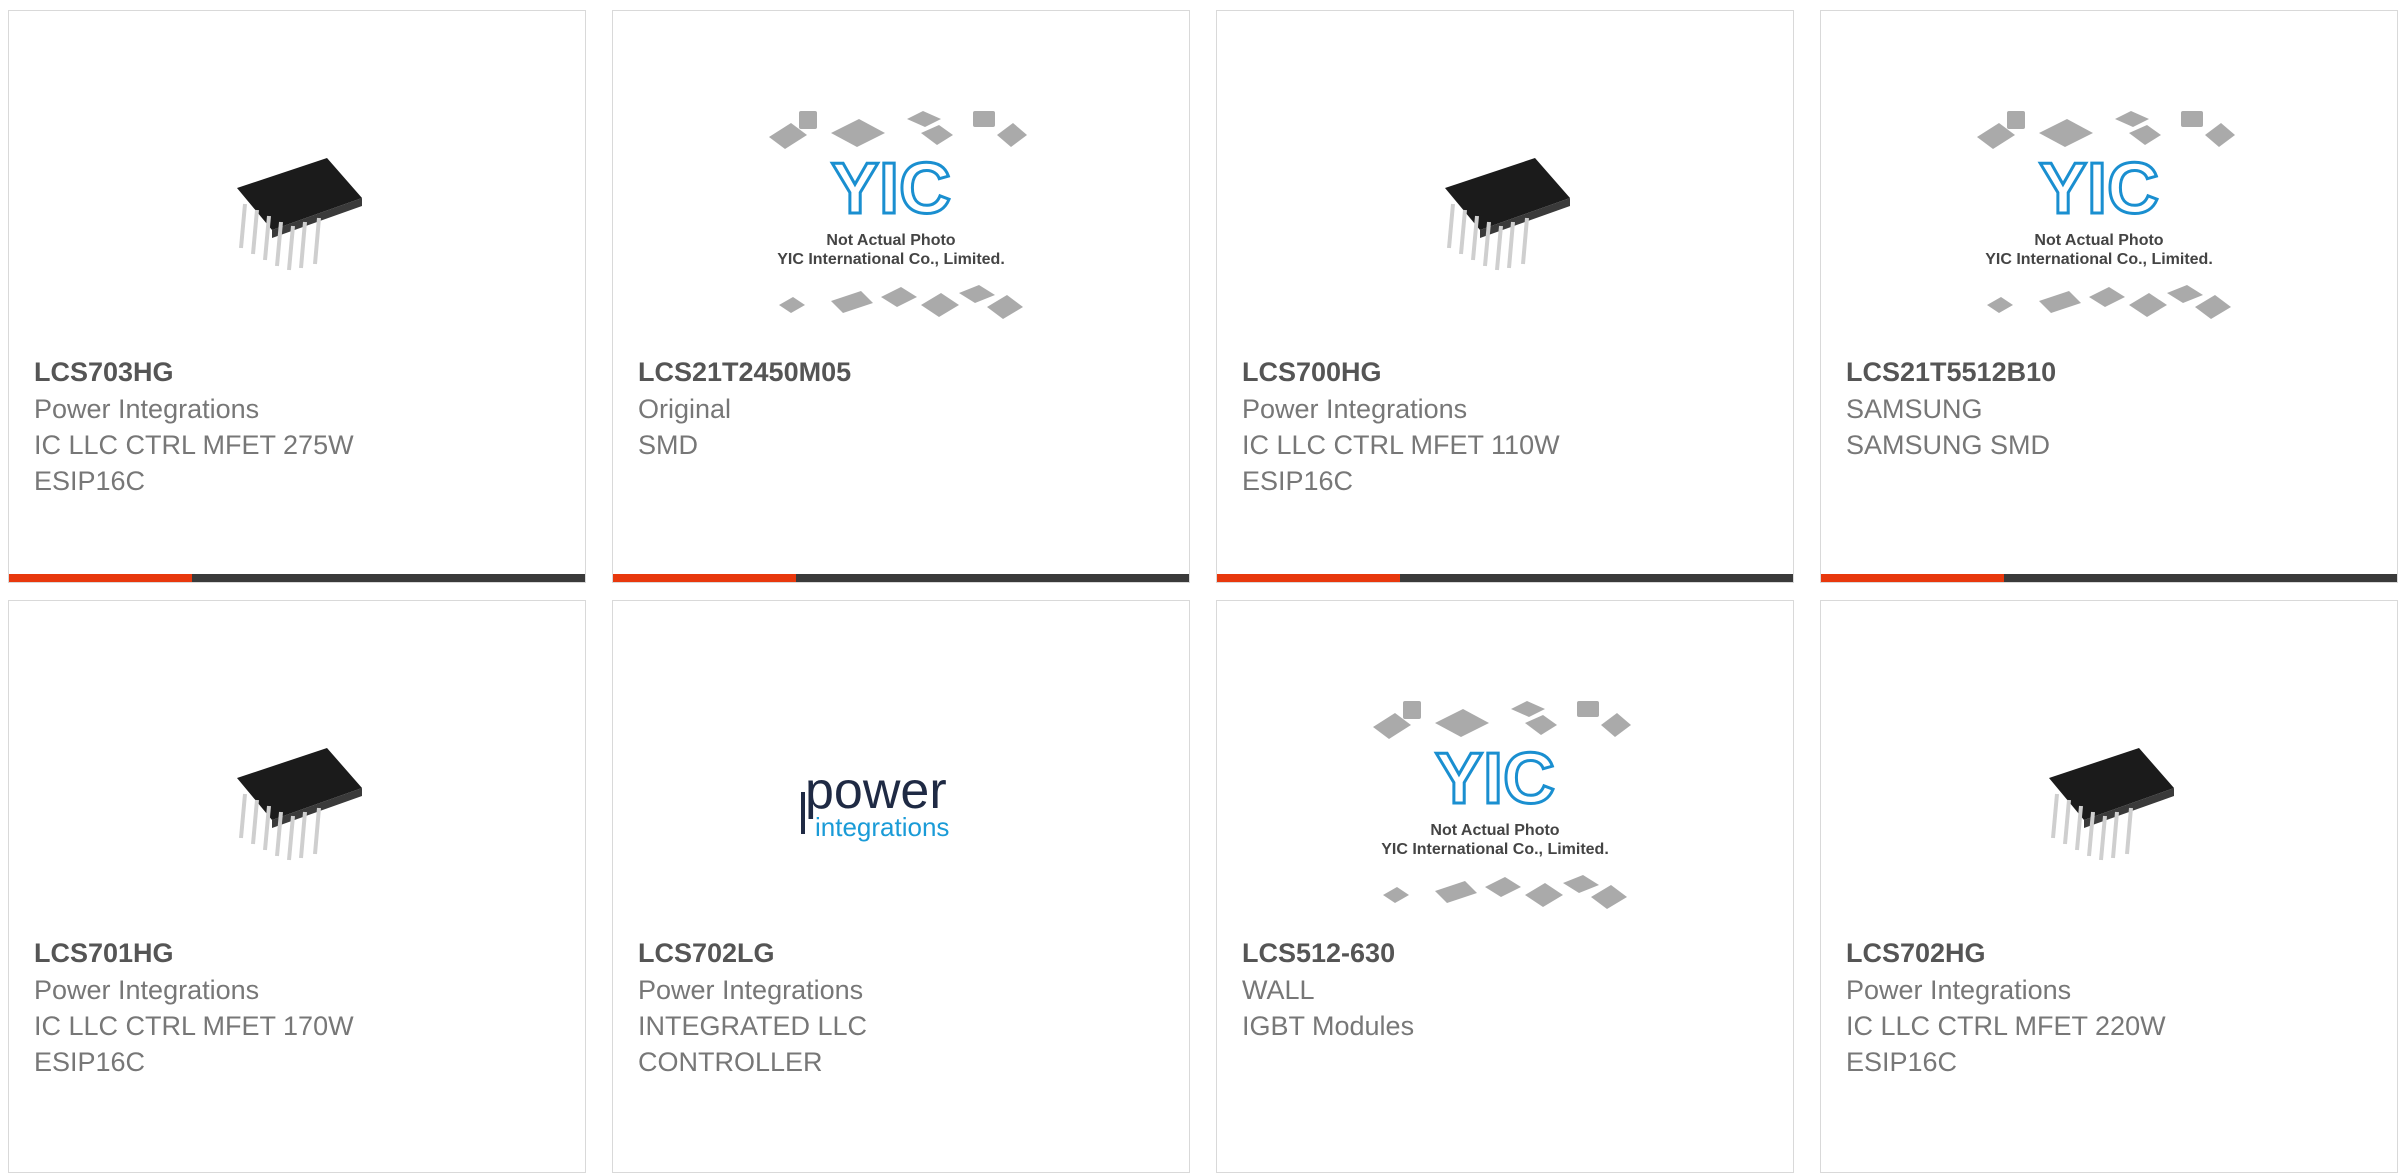 The image size is (2400, 1173). Describe the element at coordinates (875, 802) in the screenshot. I see `power-integrations-logo: power integrations` at that location.